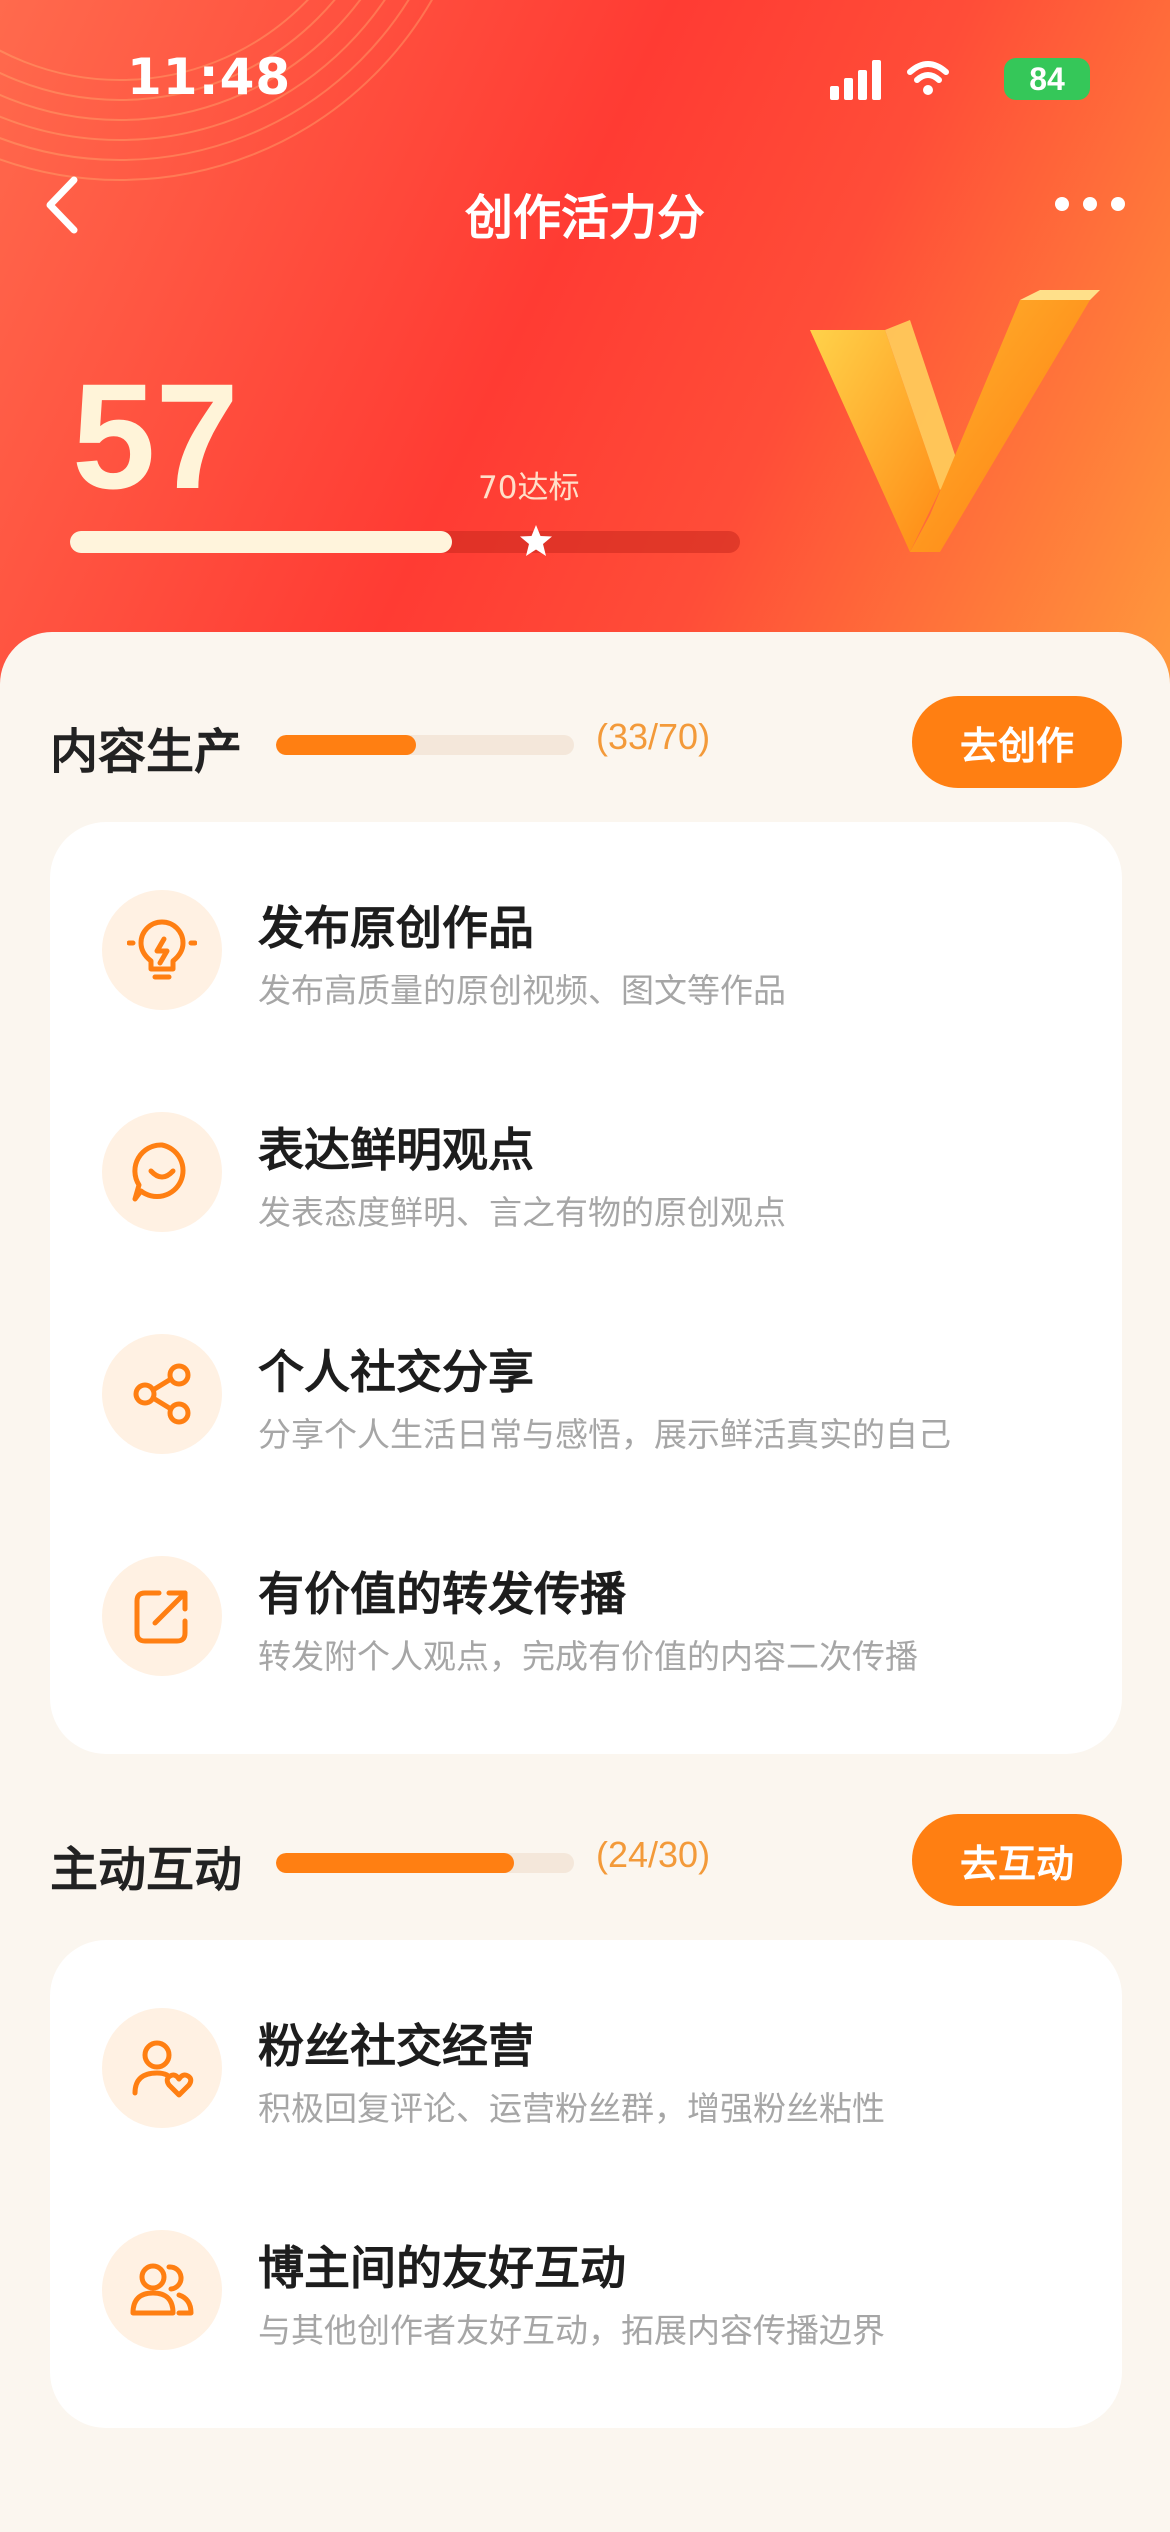 The image size is (1170, 2532). Describe the element at coordinates (1017, 1860) in the screenshot. I see `go-interact-button: 去互动` at that location.